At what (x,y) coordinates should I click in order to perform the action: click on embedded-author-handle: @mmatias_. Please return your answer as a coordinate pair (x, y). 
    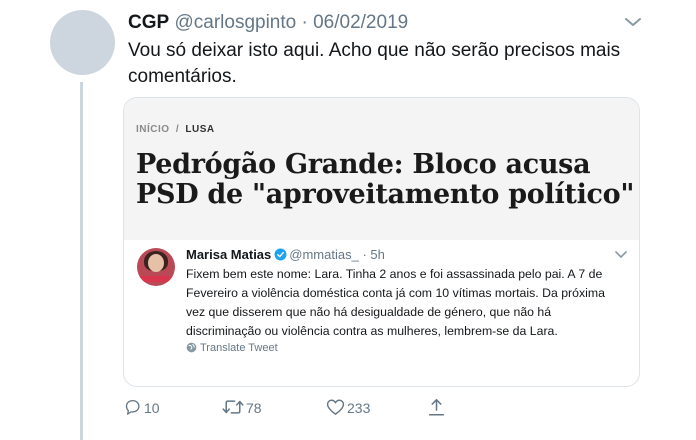
    Looking at the image, I should click on (324, 254).